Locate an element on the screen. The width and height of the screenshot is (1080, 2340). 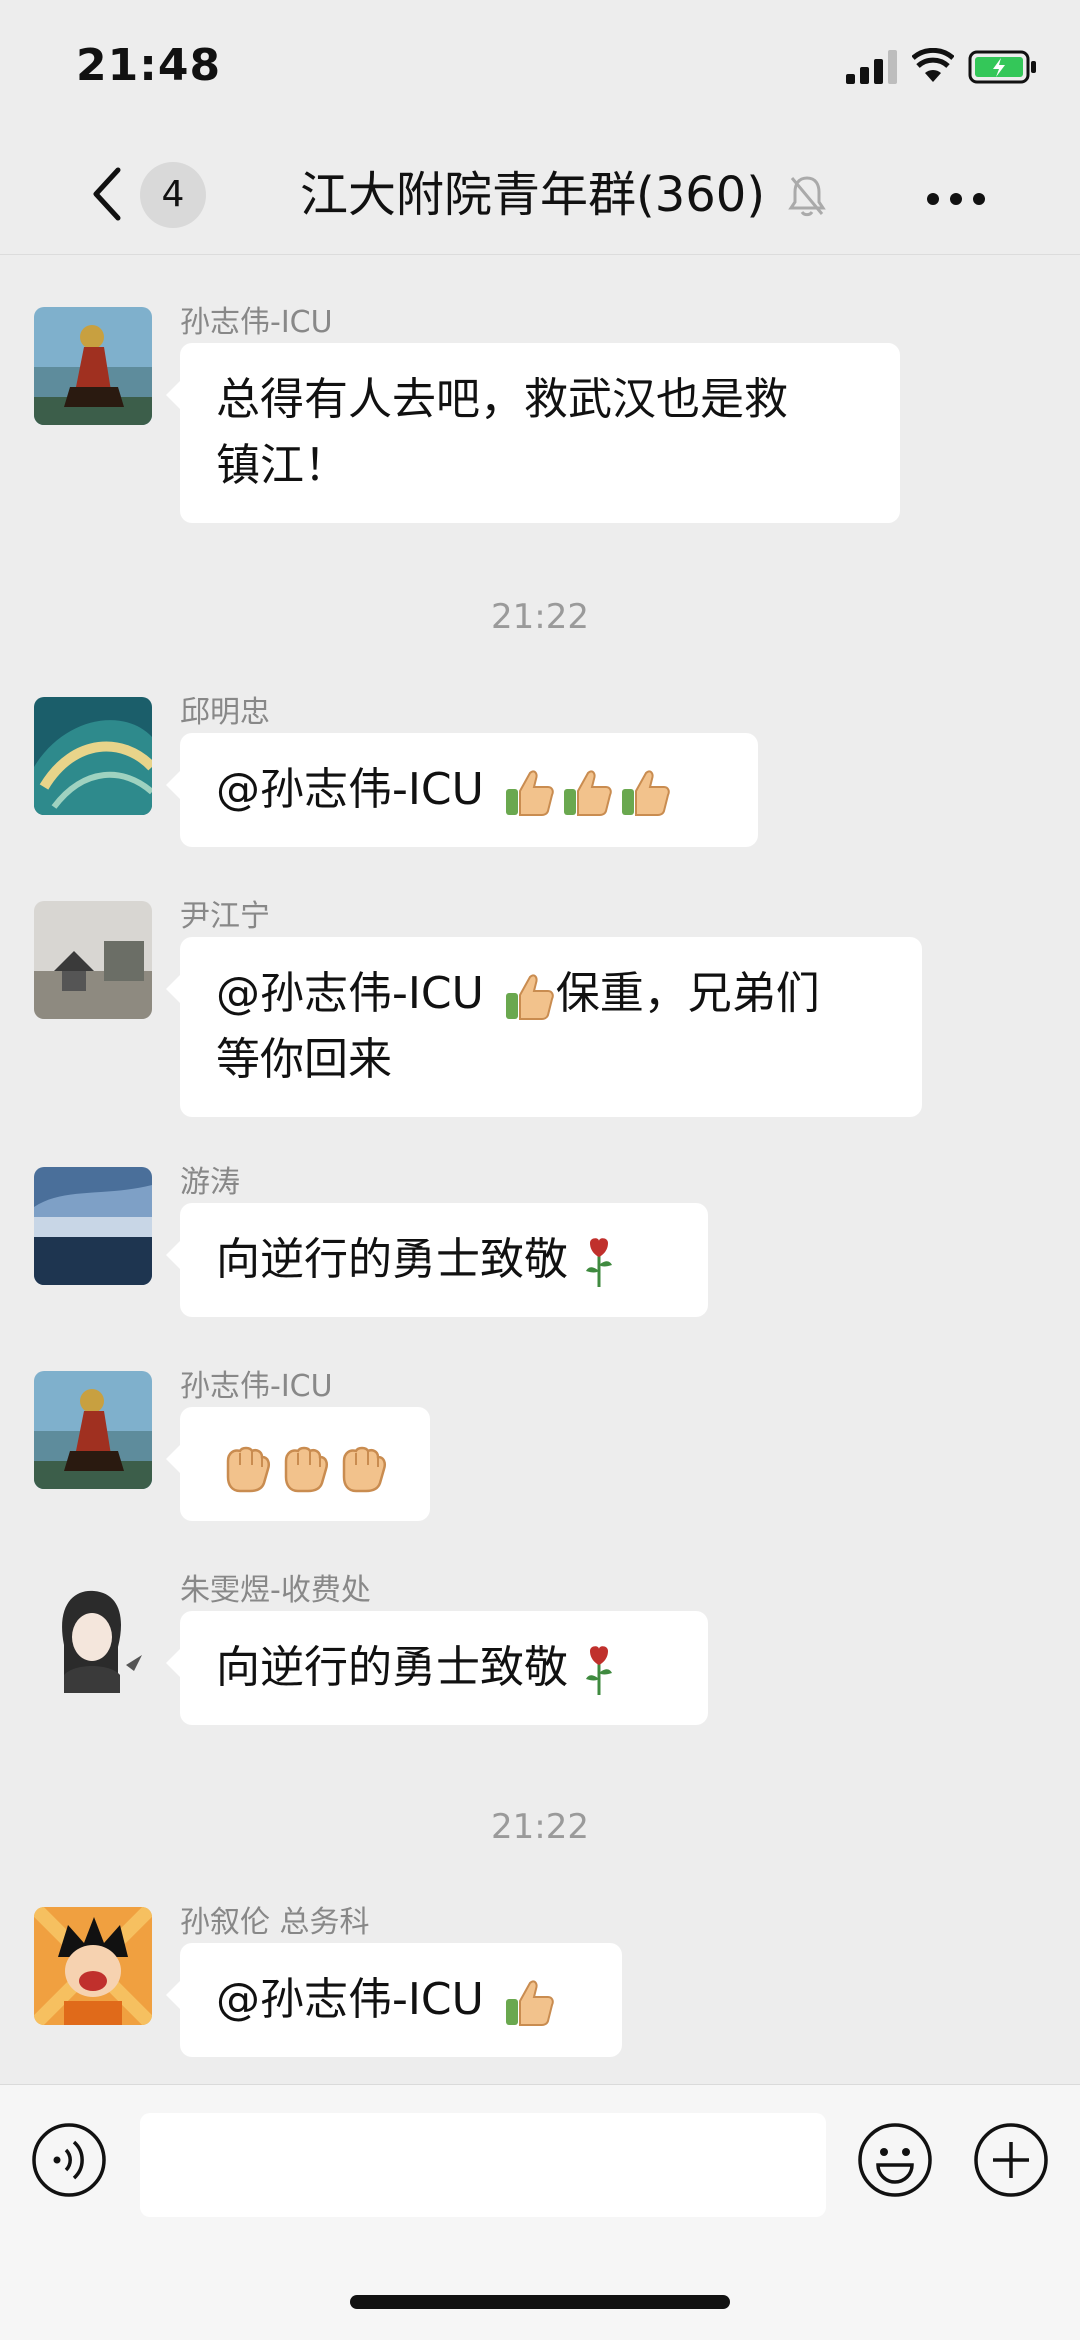
smile-icon is located at coordinates (895, 2160).